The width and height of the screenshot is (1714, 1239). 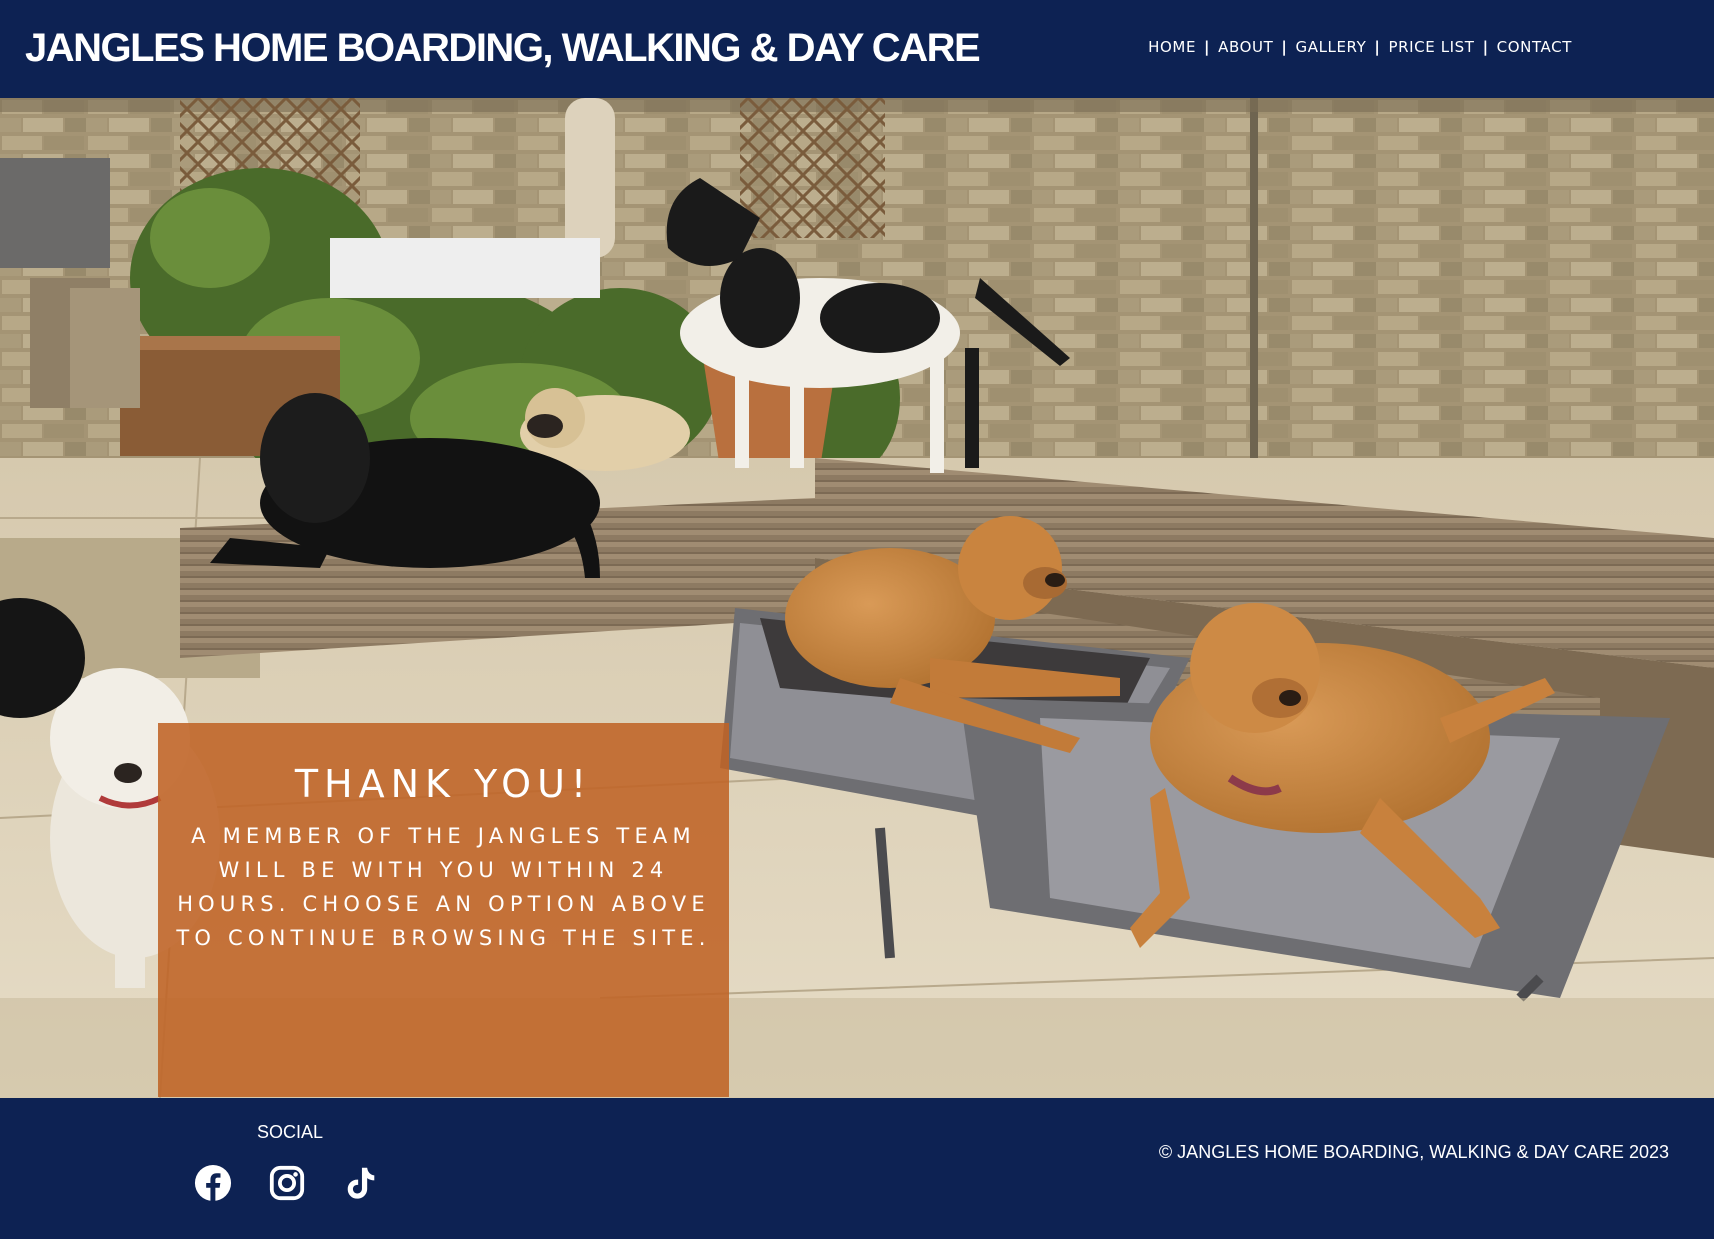 I want to click on facebook-icon, so click(x=213, y=1183).